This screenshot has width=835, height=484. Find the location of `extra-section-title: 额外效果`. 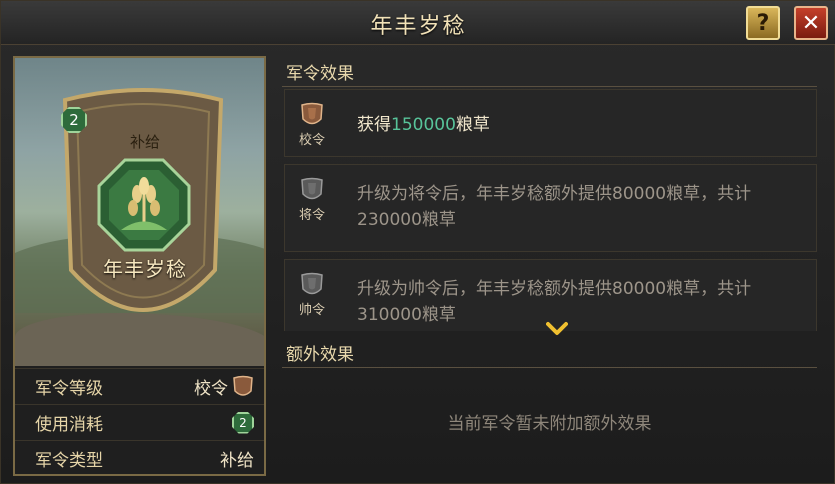

extra-section-title: 额外效果 is located at coordinates (549, 354).